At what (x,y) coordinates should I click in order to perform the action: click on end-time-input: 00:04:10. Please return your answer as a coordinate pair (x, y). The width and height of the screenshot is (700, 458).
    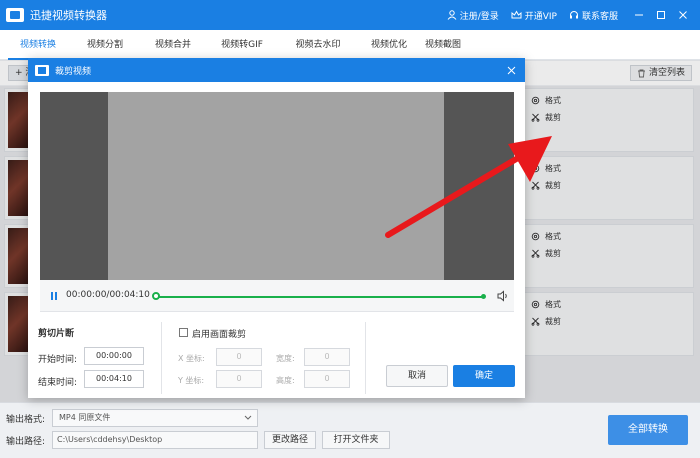
    Looking at the image, I should click on (114, 379).